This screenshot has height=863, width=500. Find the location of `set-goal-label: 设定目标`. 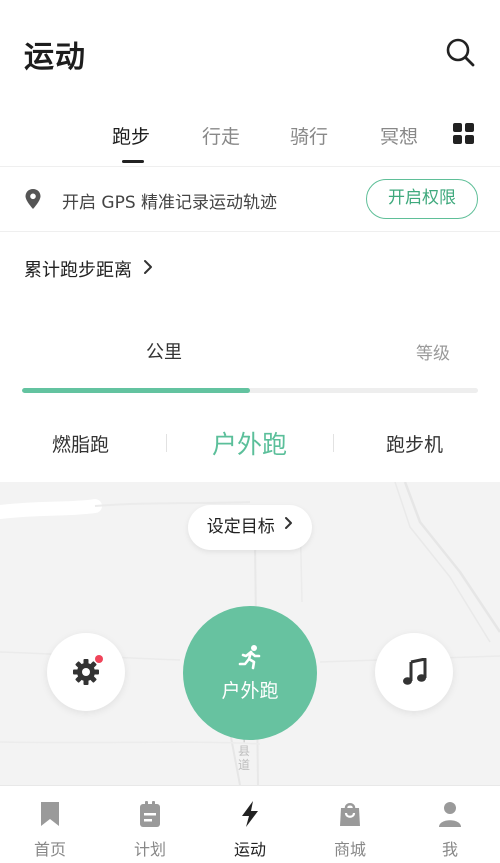

set-goal-label: 设定目标 is located at coordinates (240, 527).